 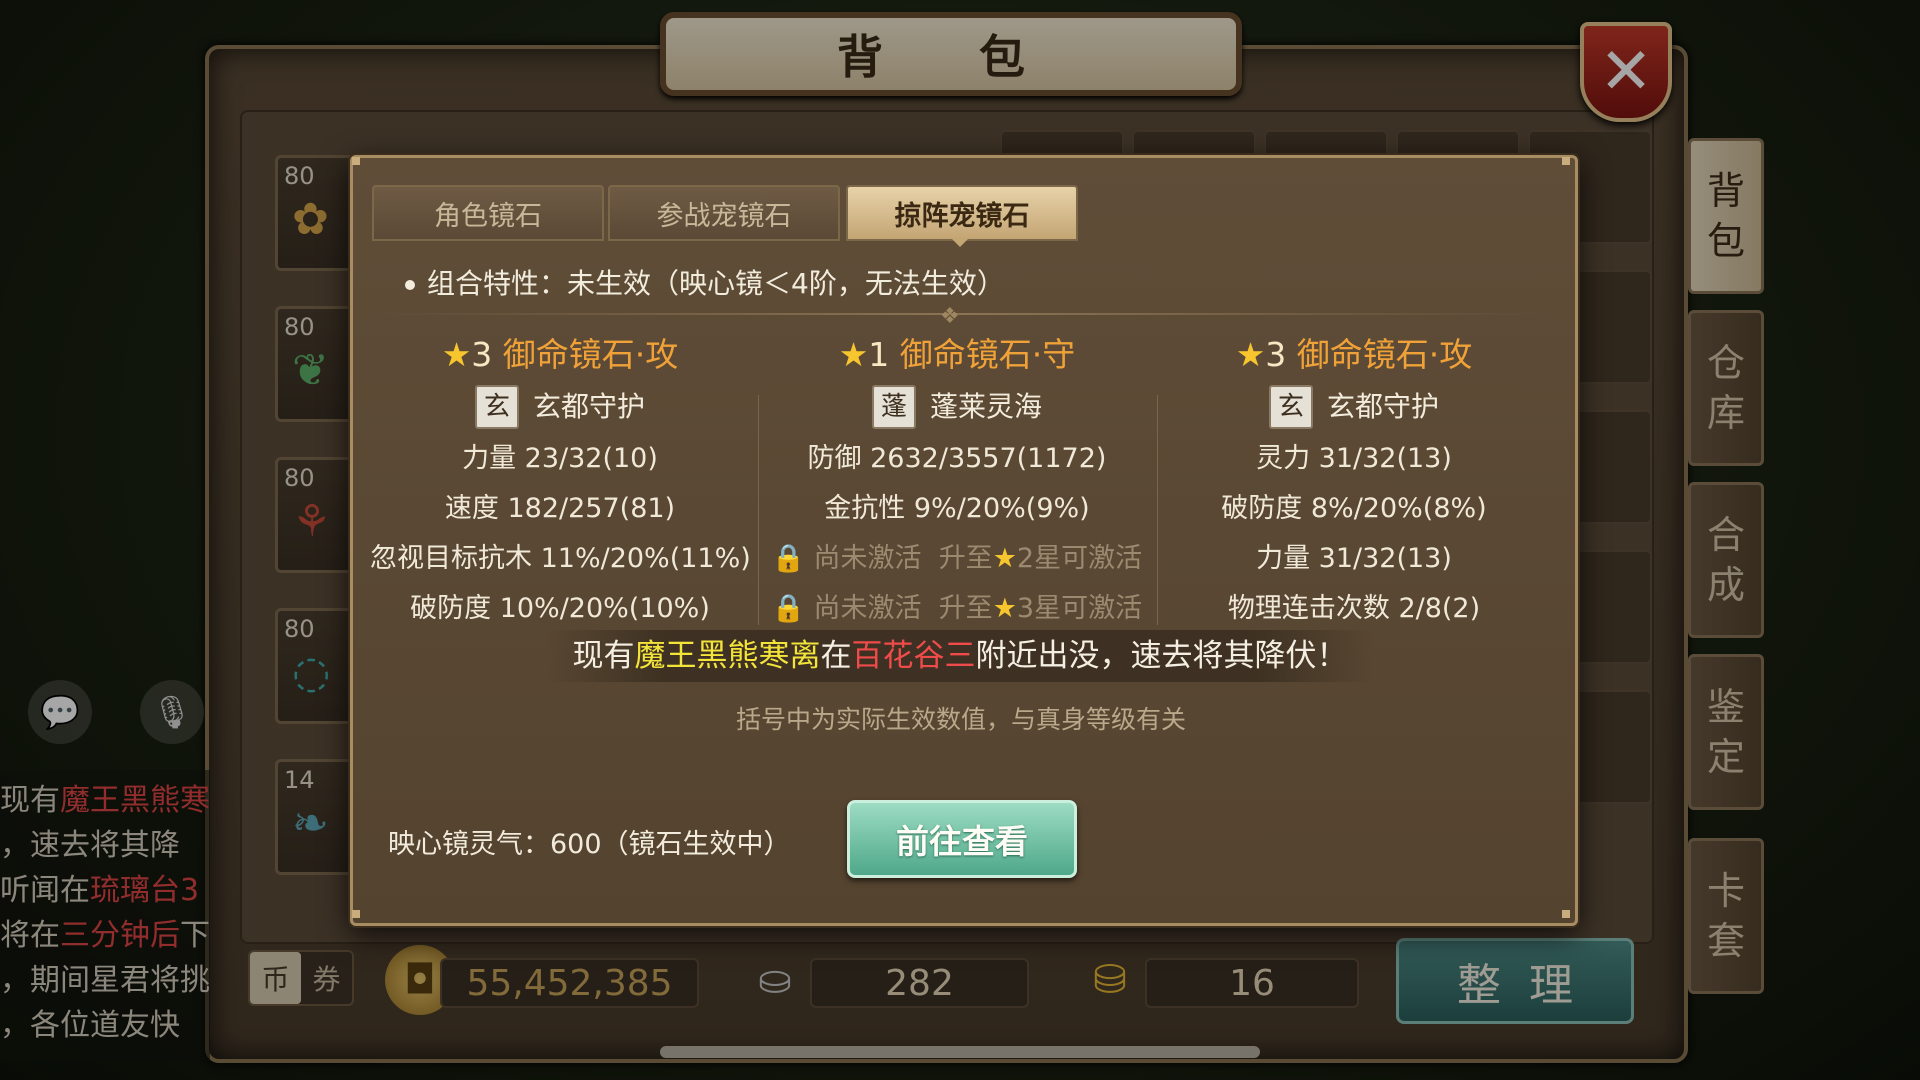 I want to click on combo-trait: 组合特性：未生效（映心镜＜4阶，无法生效）, so click(x=705, y=282).